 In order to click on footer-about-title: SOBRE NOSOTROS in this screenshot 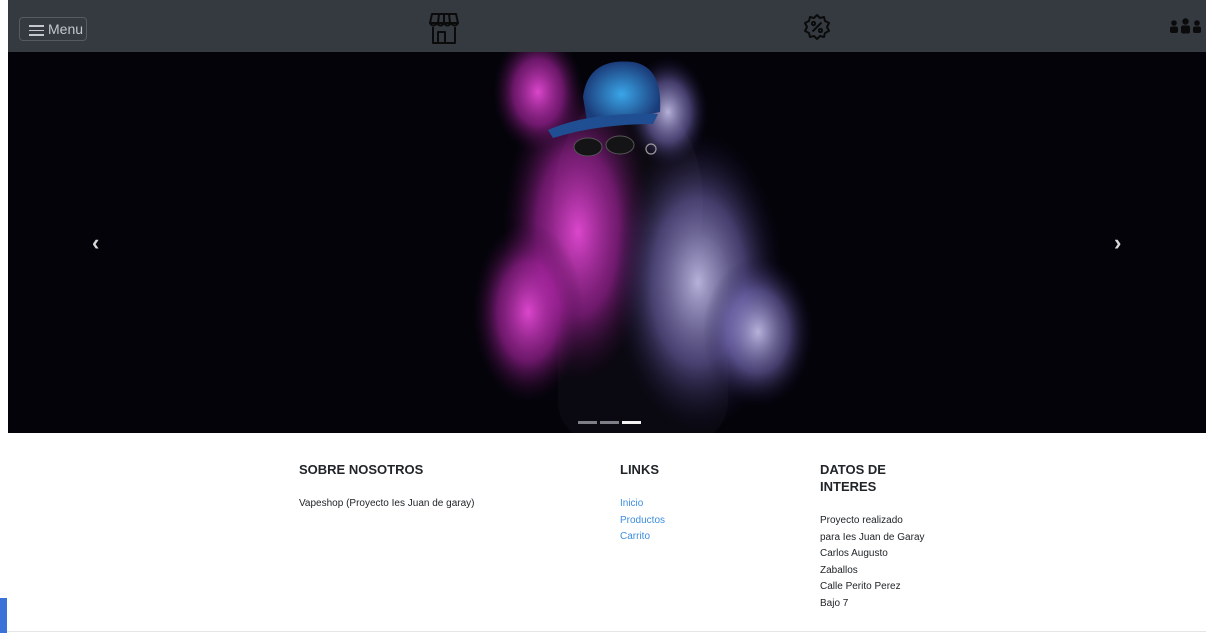, I will do `click(361, 469)`.